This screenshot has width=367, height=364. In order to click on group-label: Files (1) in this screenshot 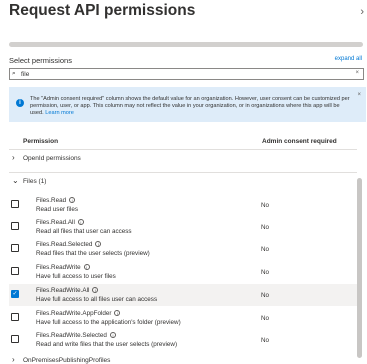, I will do `click(35, 181)`.